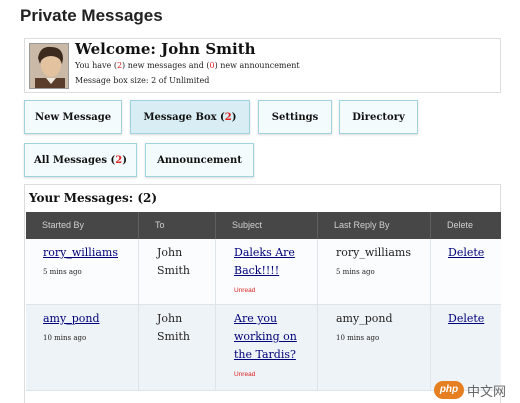 This screenshot has width=520, height=403. I want to click on last-reply-by: amy_pond, so click(364, 318).